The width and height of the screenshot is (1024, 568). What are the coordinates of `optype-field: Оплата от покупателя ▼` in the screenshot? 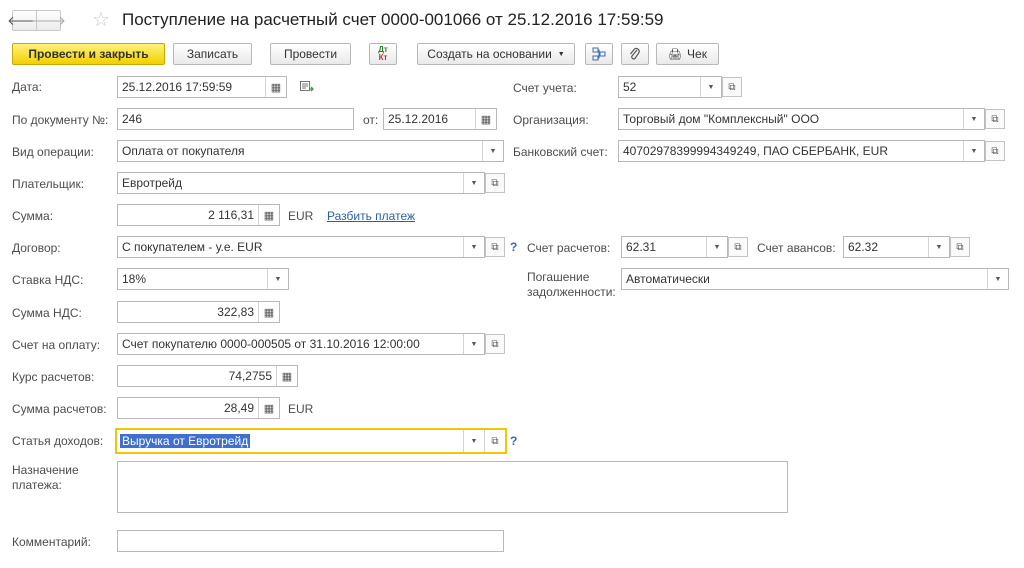 It's located at (310, 151).